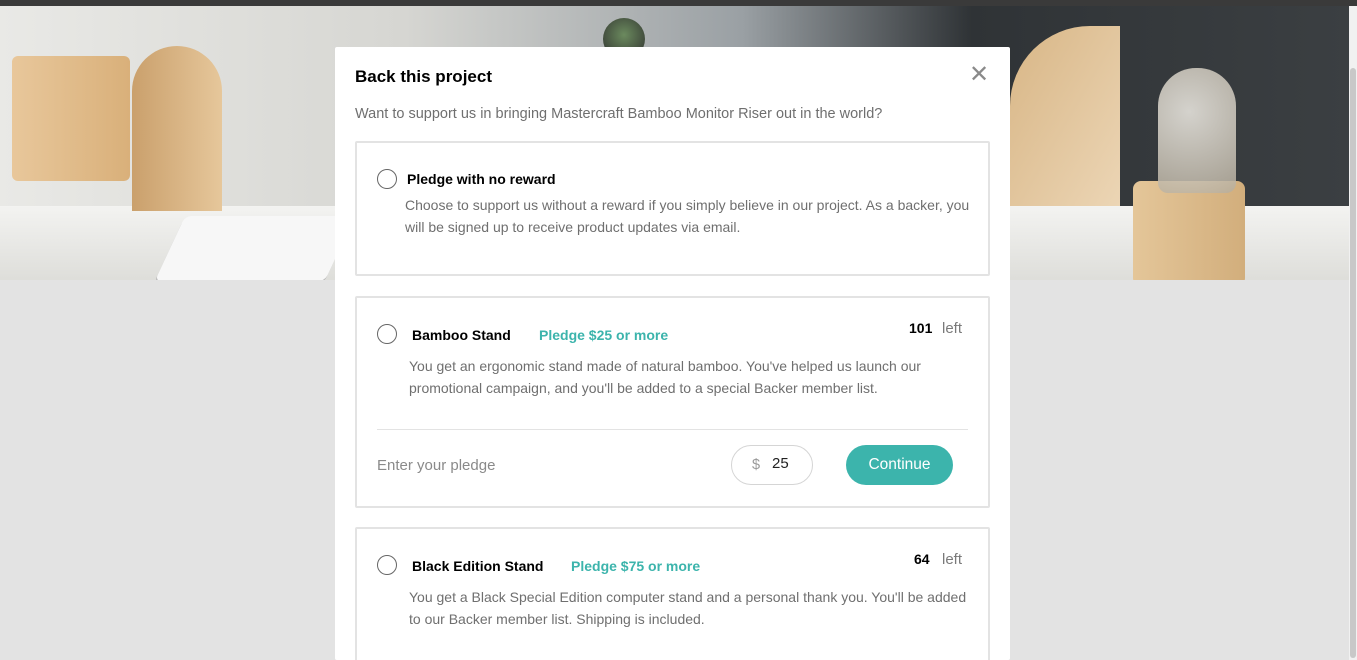 Image resolution: width=1357 pixels, height=660 pixels. I want to click on hero-keyboard, so click(255, 248).